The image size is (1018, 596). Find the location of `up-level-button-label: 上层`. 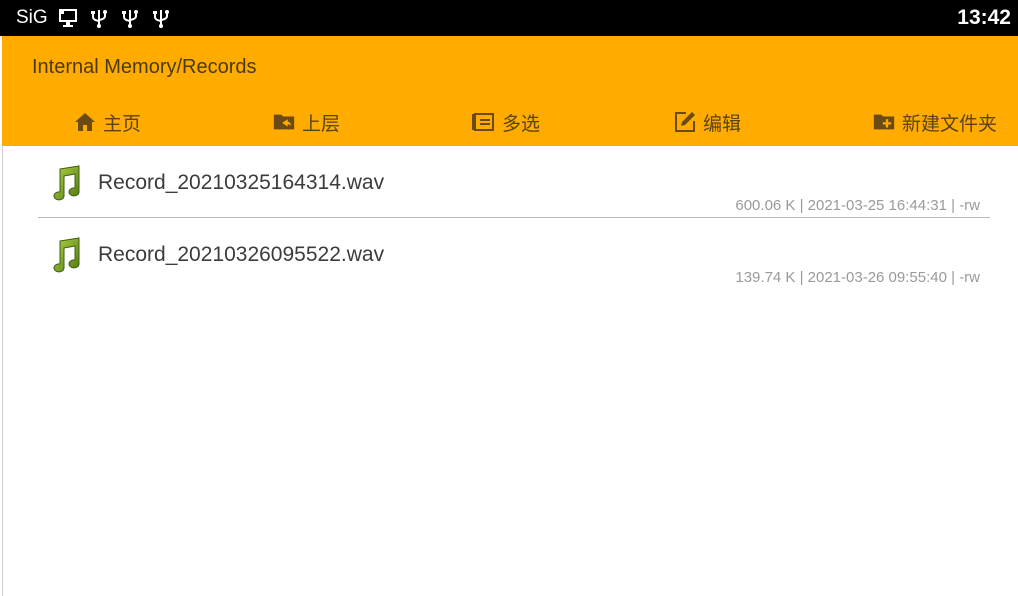

up-level-button-label: 上层 is located at coordinates (321, 123).